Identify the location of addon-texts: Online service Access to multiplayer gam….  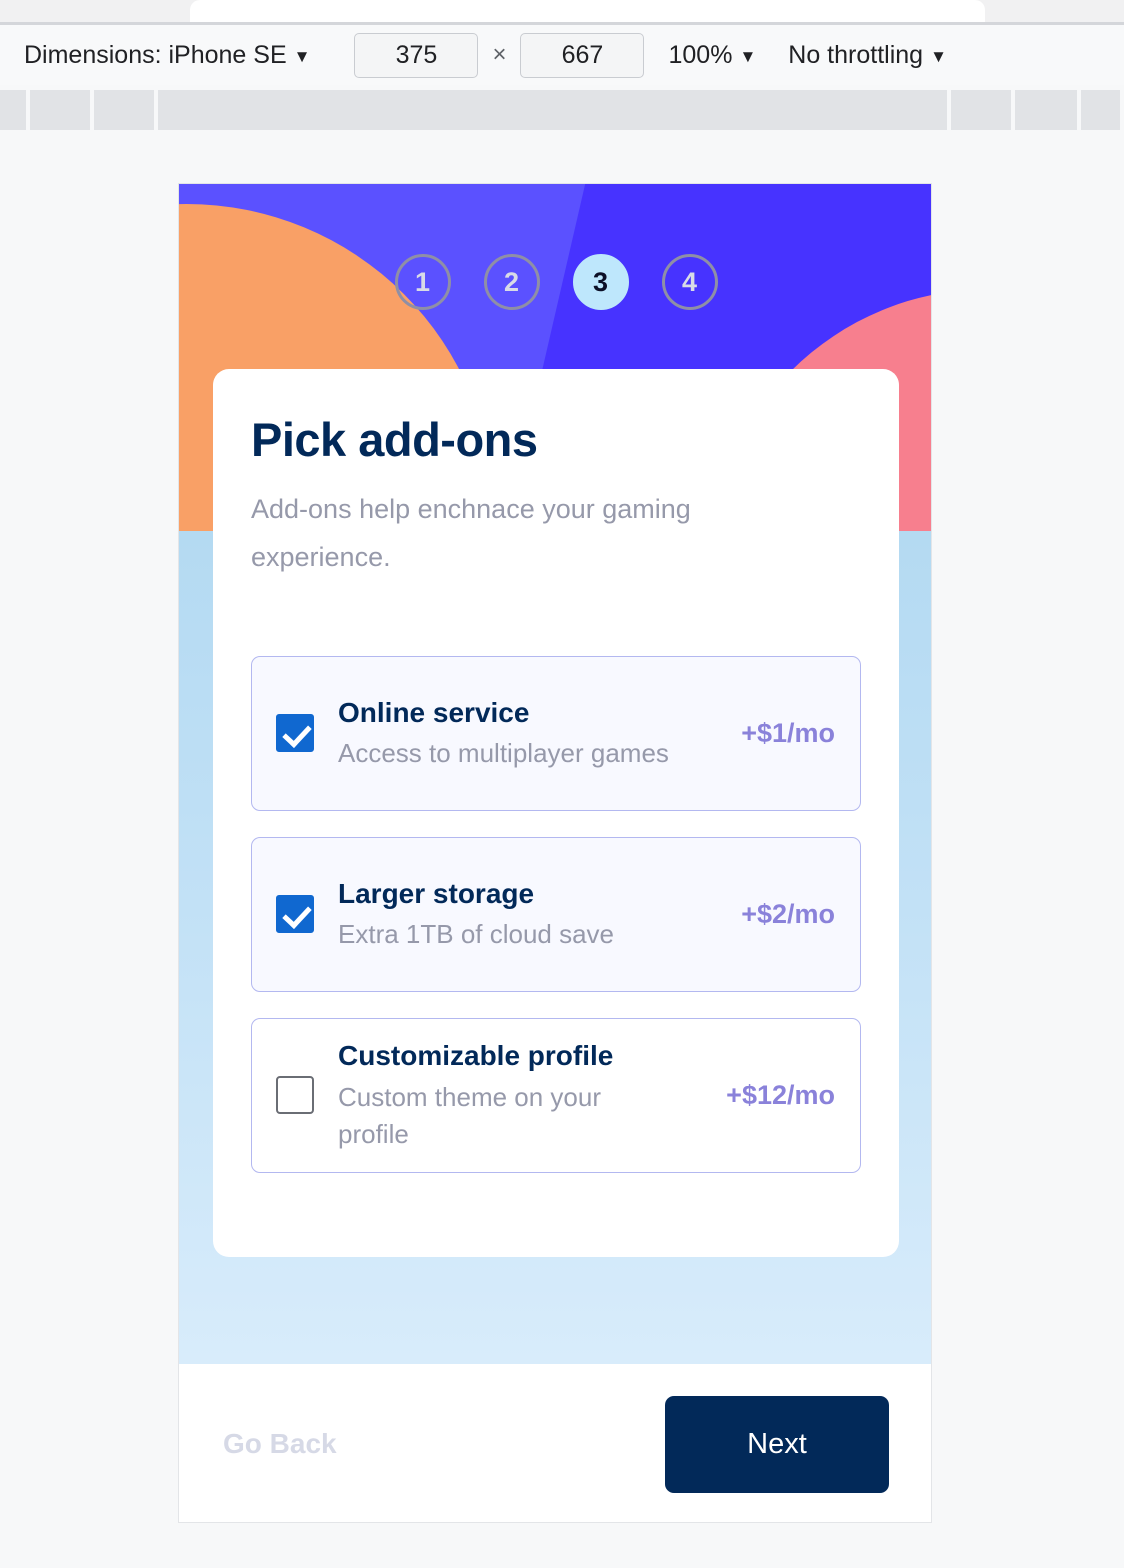
(527, 733).